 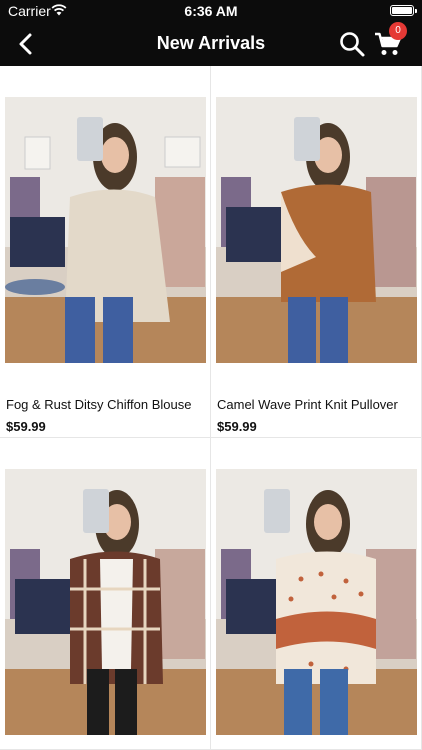 I want to click on cart-count-badge: 0, so click(x=398, y=31).